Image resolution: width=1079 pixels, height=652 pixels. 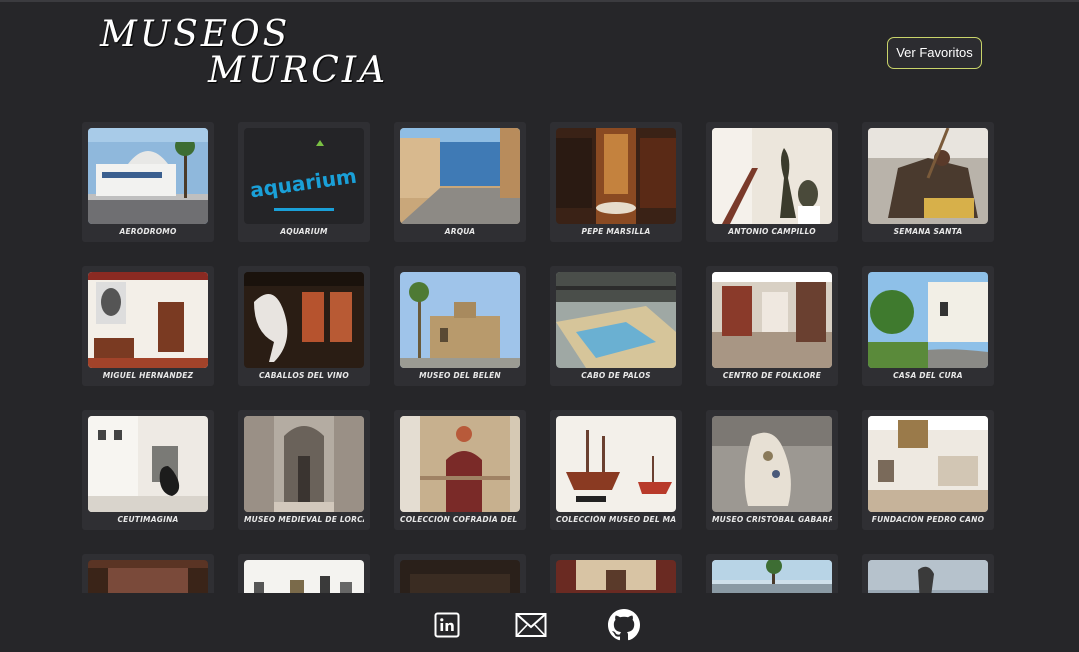 I want to click on museum-card-label: CENTRO DE FOLKLORE, so click(x=772, y=375).